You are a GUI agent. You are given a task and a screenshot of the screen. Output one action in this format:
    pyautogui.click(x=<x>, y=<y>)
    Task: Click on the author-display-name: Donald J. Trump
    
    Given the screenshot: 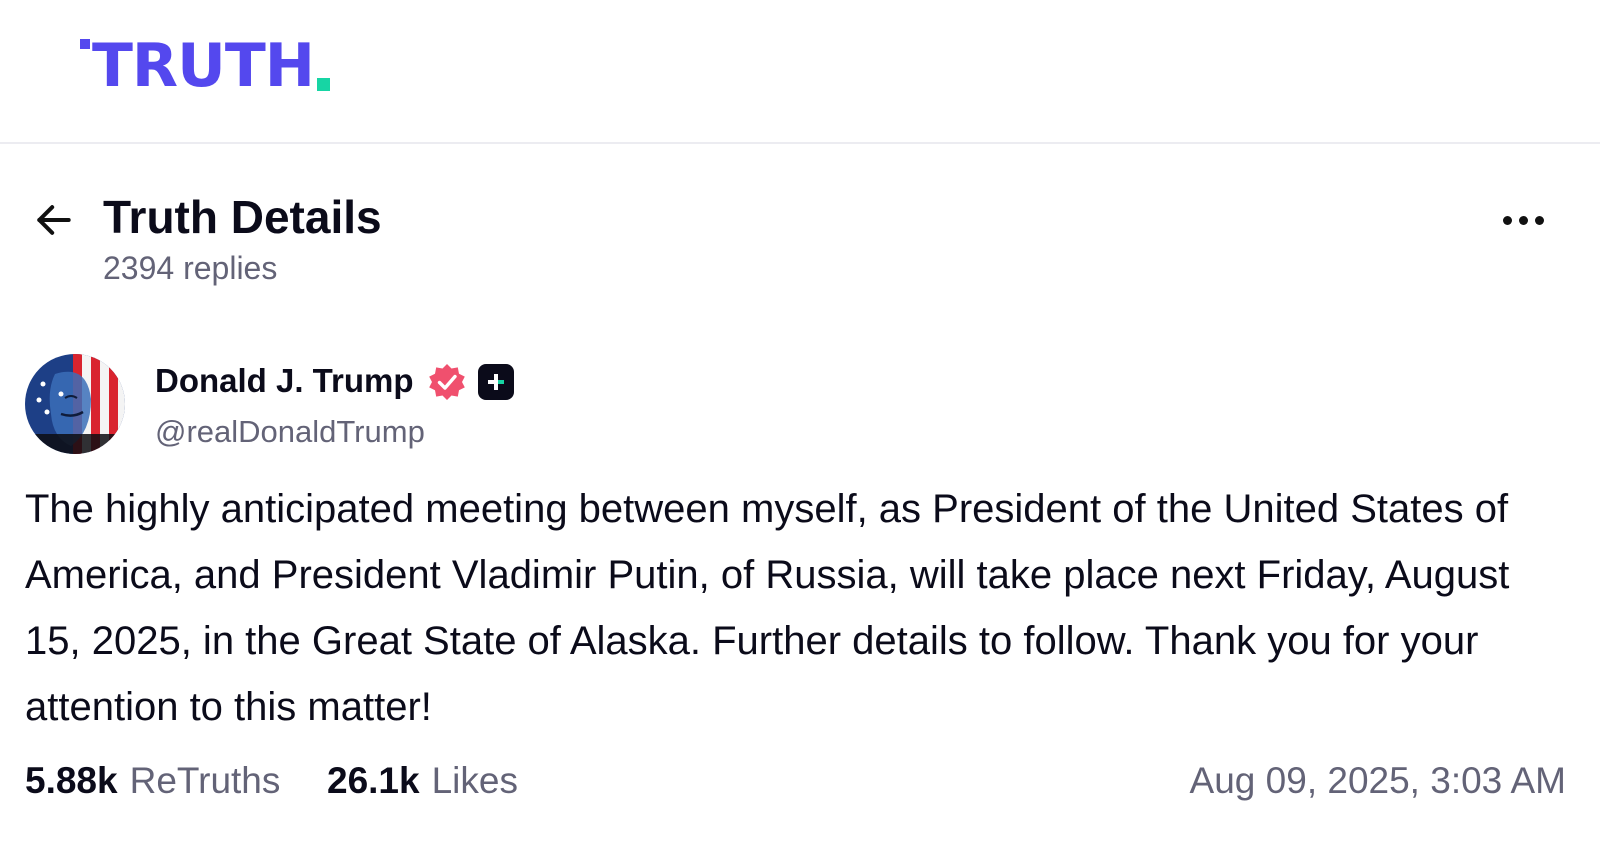 What is the action you would take?
    pyautogui.click(x=284, y=381)
    